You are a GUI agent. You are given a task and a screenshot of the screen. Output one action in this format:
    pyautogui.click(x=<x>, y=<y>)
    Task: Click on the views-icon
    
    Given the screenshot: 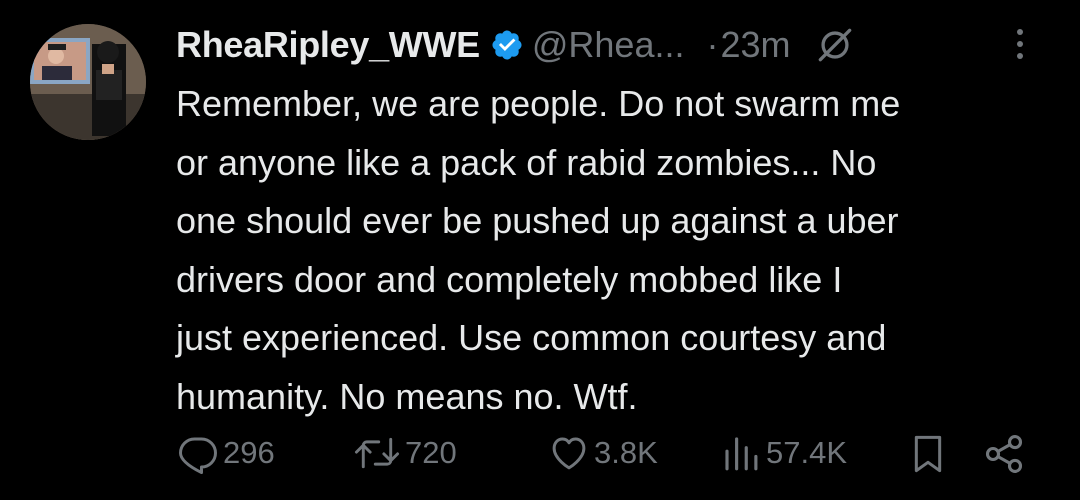 What is the action you would take?
    pyautogui.click(x=741, y=454)
    